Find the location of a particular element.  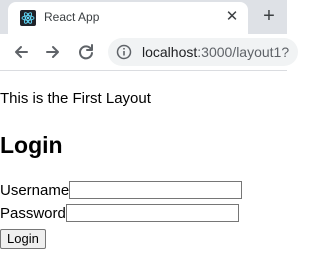

username-field is located at coordinates (156, 190).